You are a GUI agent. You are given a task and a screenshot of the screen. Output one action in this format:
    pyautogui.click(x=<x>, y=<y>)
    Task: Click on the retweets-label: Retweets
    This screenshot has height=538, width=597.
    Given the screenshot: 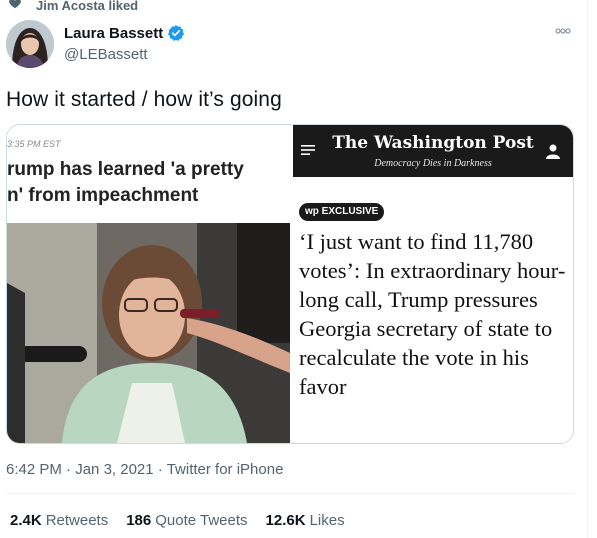 What is the action you would take?
    pyautogui.click(x=77, y=520)
    